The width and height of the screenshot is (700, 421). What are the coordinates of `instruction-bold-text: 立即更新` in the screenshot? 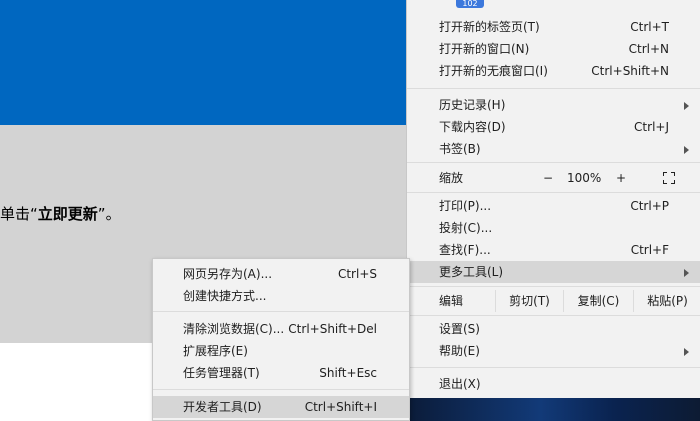 It's located at (67, 214).